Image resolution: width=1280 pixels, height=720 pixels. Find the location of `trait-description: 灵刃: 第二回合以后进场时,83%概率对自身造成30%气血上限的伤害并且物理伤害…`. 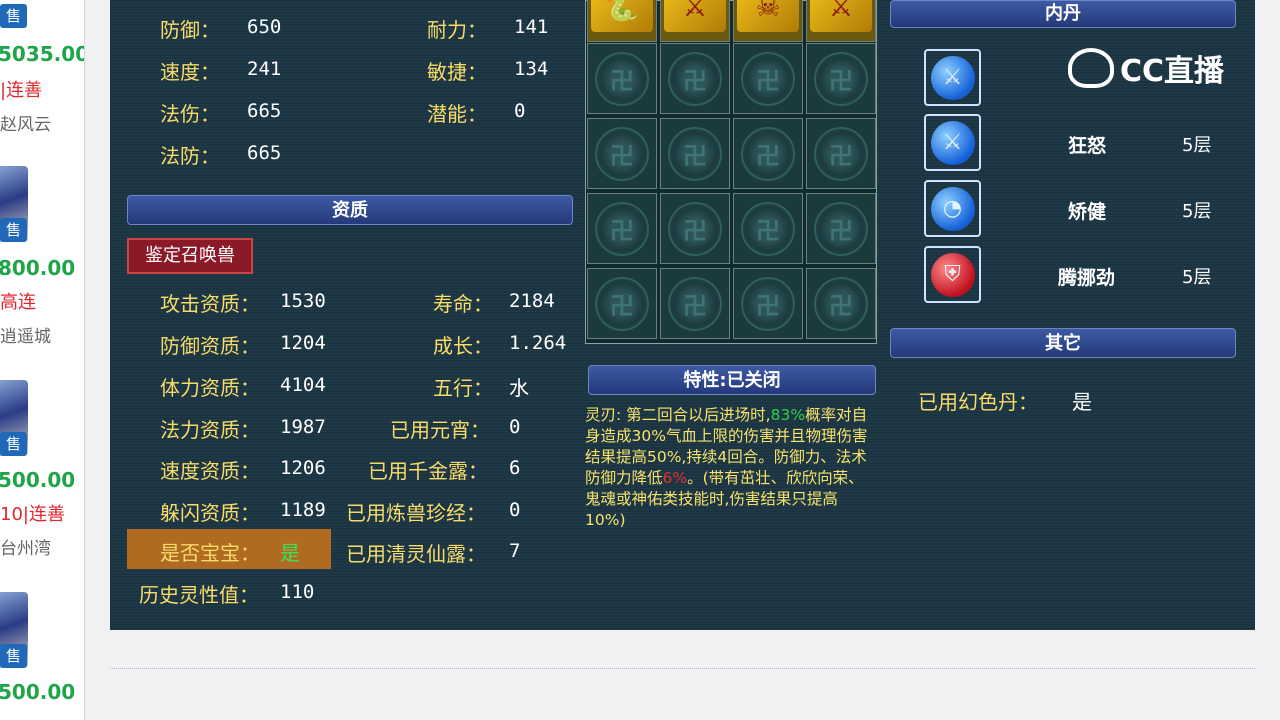

trait-description: 灵刃: 第二回合以后进场时,83%概率对自身造成30%气血上限的伤害并且物理伤害… is located at coordinates (731, 468).